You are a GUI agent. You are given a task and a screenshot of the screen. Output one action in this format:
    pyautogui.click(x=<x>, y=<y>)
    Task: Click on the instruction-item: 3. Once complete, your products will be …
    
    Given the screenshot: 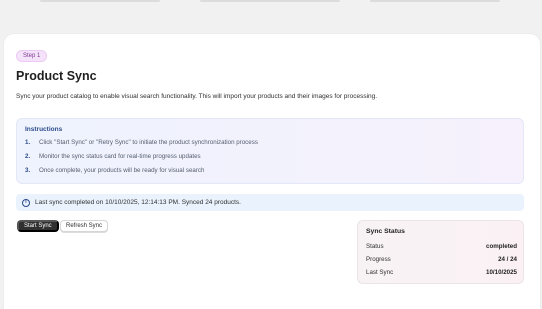 What is the action you would take?
    pyautogui.click(x=114, y=170)
    